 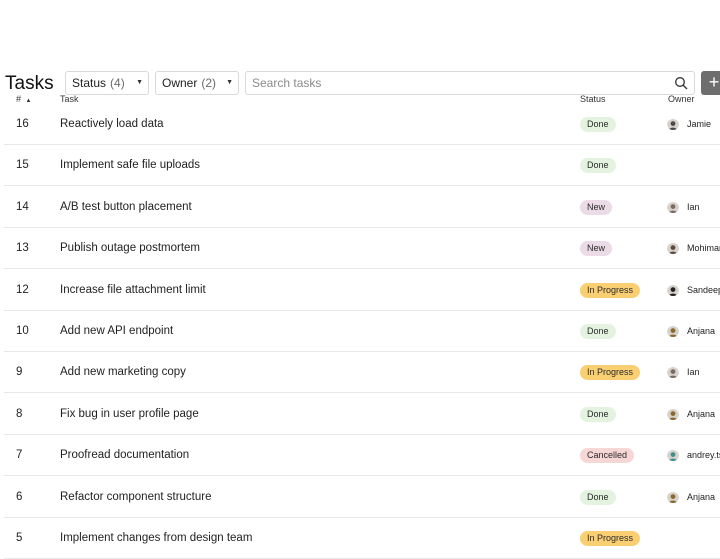 I want to click on owner-filter-label: Owner, so click(x=180, y=83).